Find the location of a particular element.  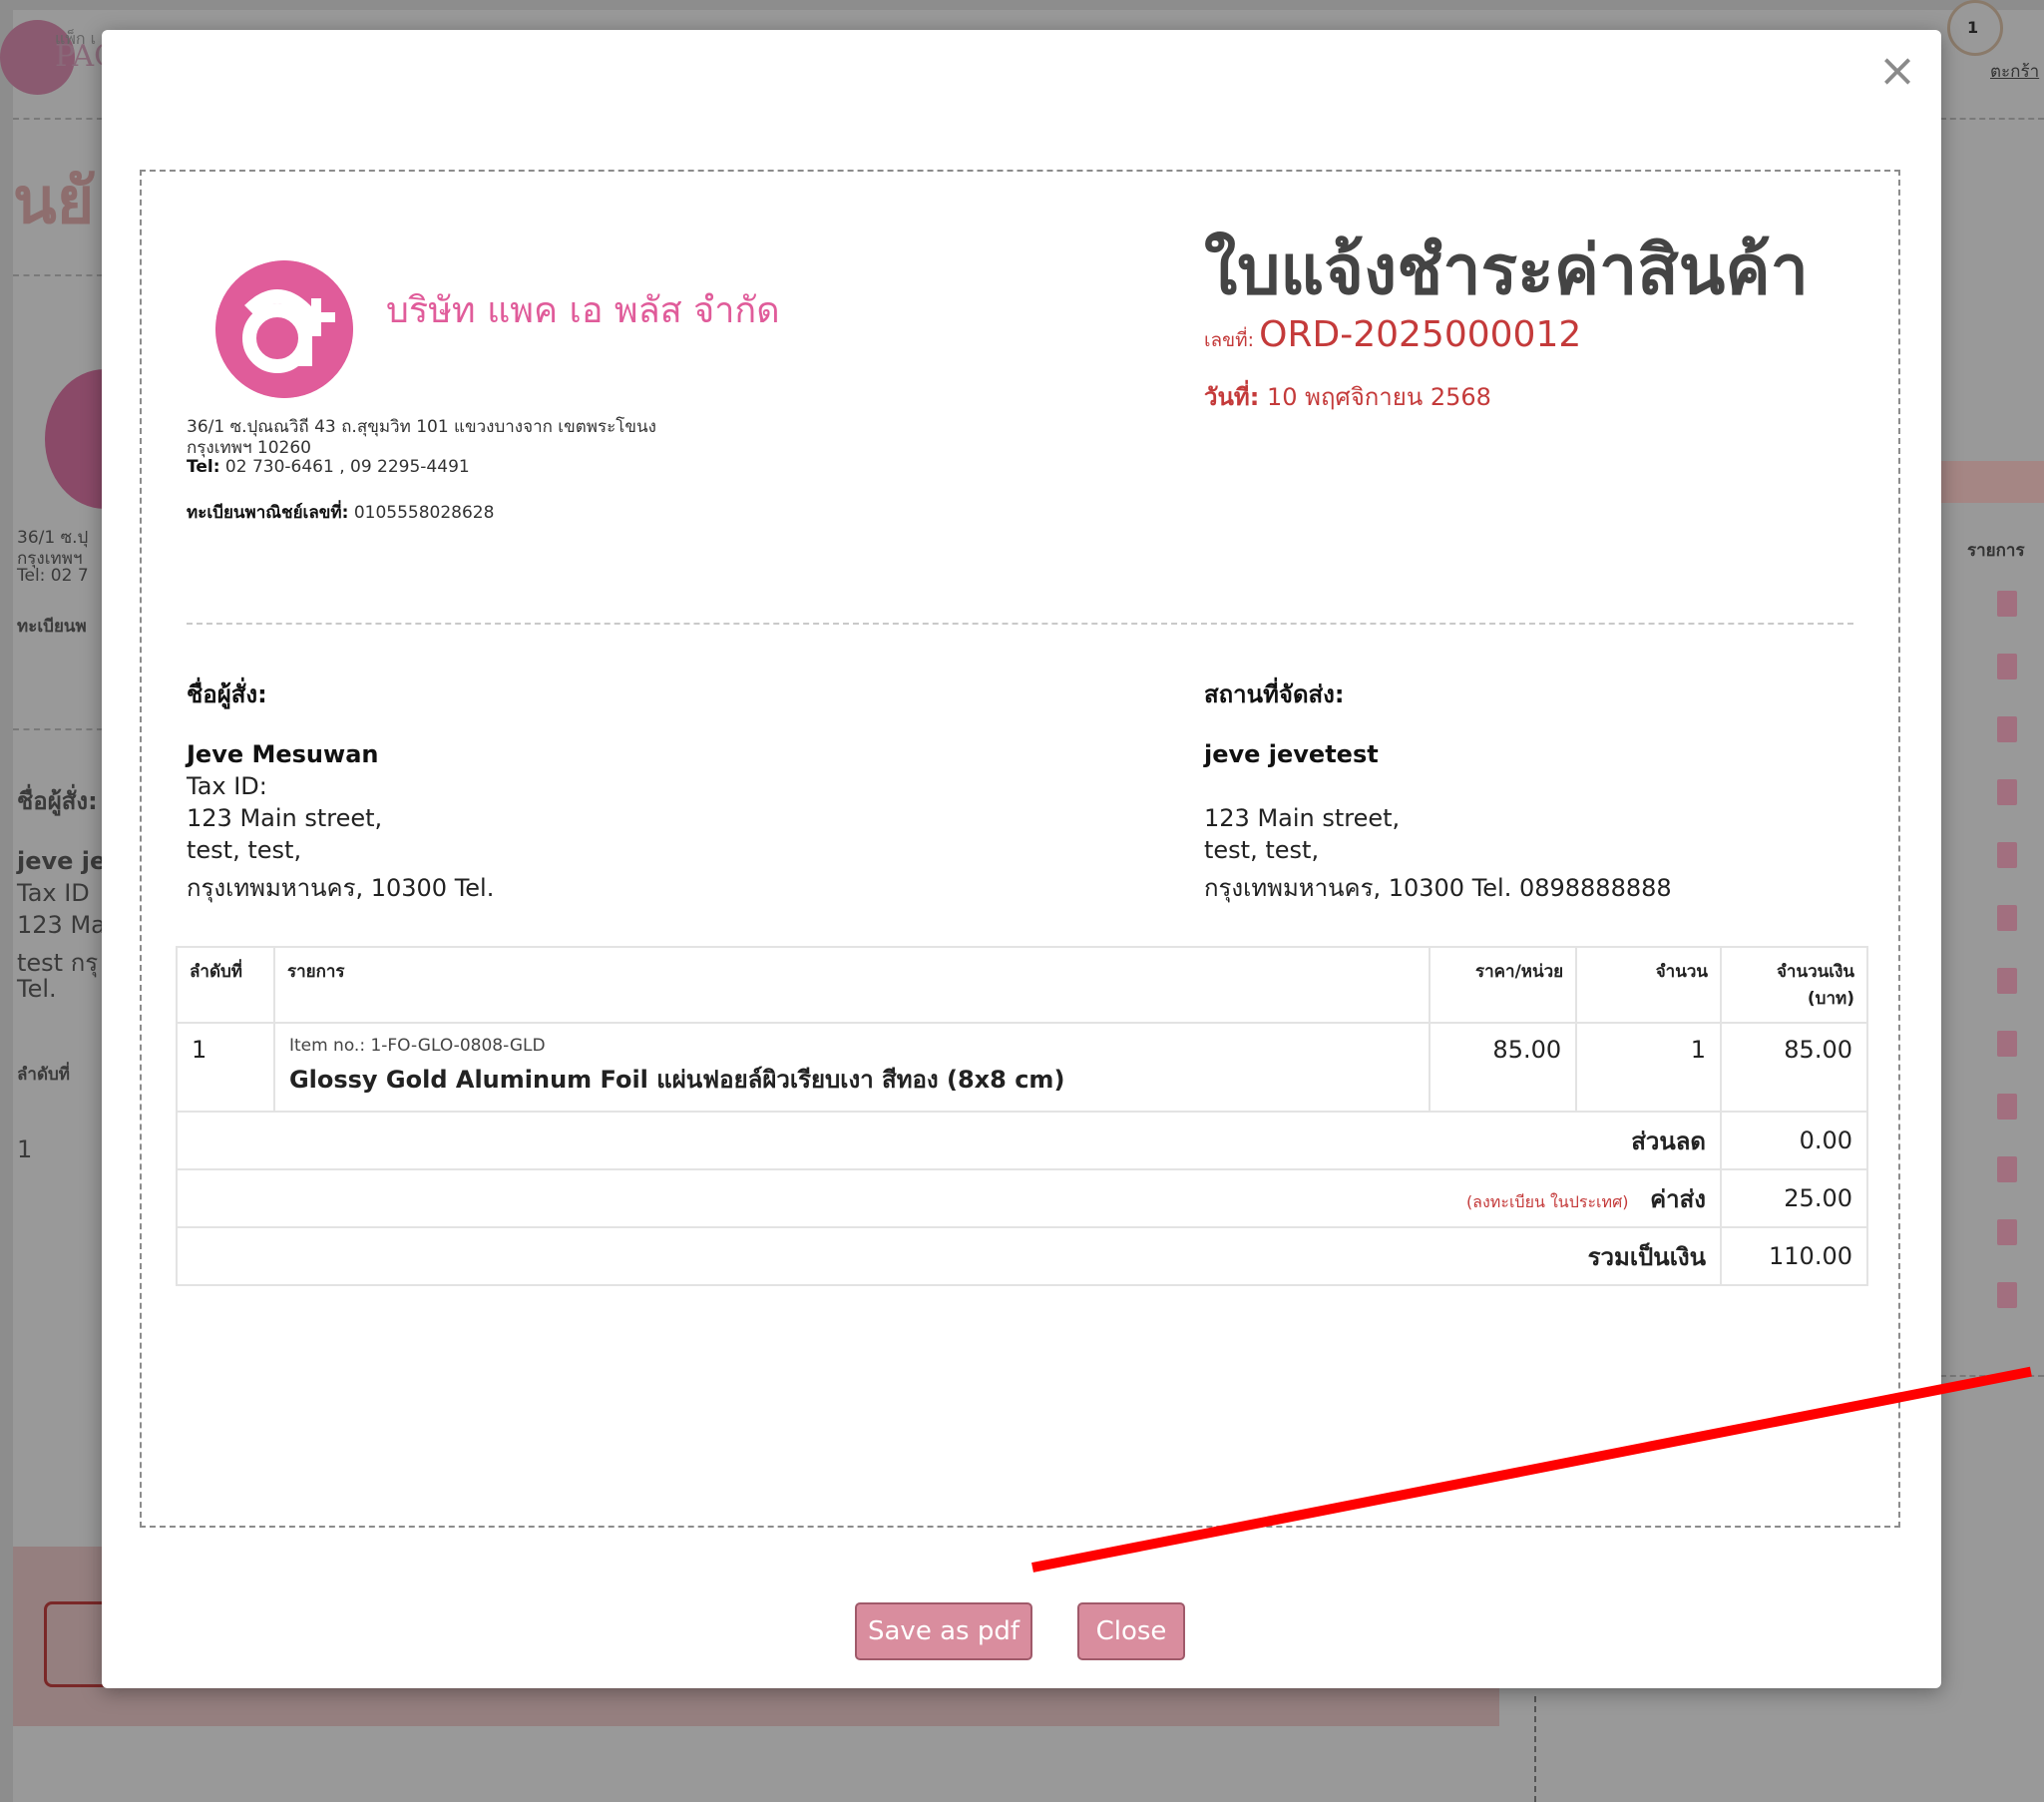

document-number-label: เลขที่: is located at coordinates (1229, 340).